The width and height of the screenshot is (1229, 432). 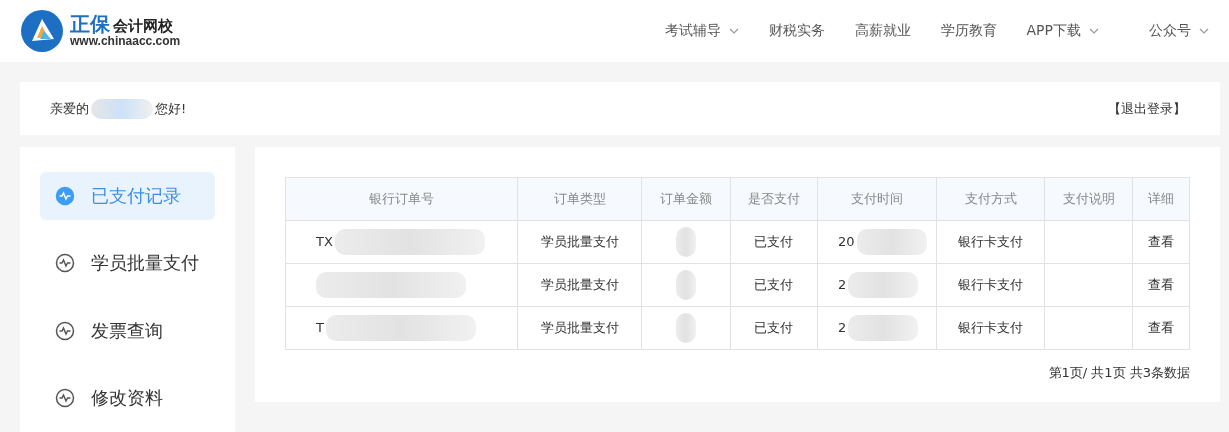 What do you see at coordinates (774, 199) in the screenshot?
I see `column-header: 是否支付` at bounding box center [774, 199].